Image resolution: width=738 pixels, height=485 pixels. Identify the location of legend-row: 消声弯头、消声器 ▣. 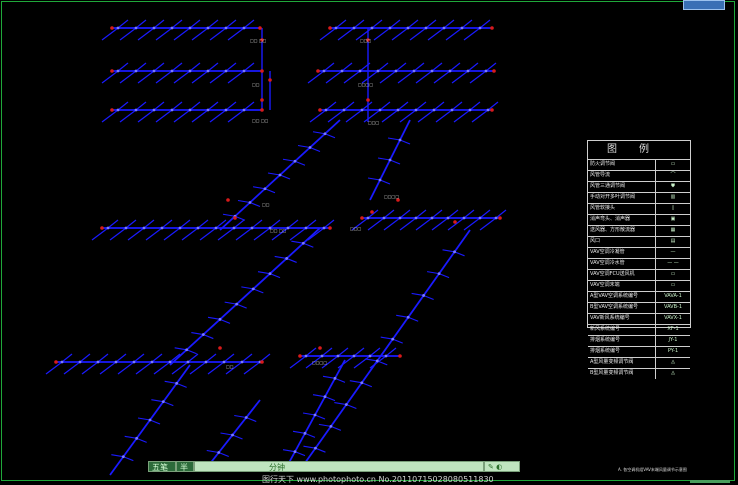
(639, 219).